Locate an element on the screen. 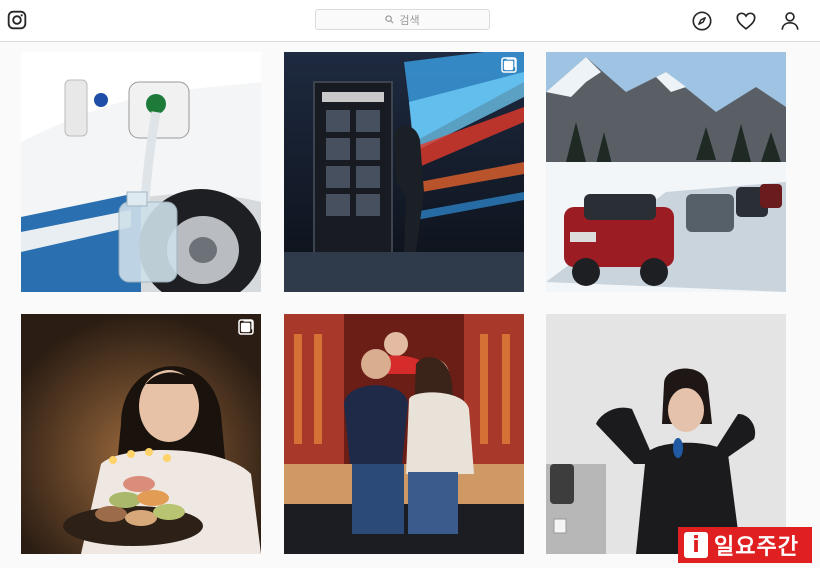 The width and height of the screenshot is (820, 568). search-input: 검색 is located at coordinates (402, 19).